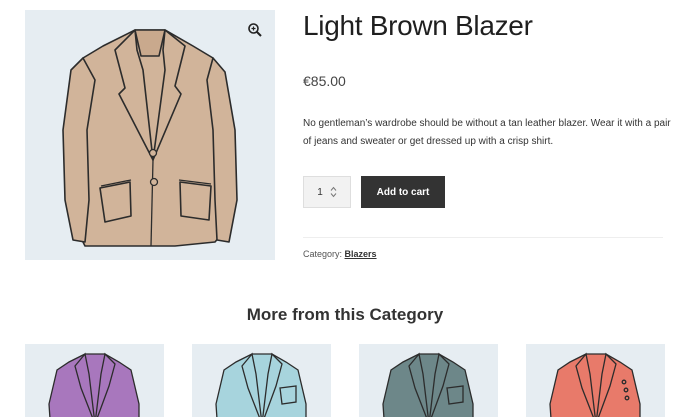 Image resolution: width=700 pixels, height=417 pixels. What do you see at coordinates (418, 25) in the screenshot?
I see `product-title: Light Brown Blazer` at bounding box center [418, 25].